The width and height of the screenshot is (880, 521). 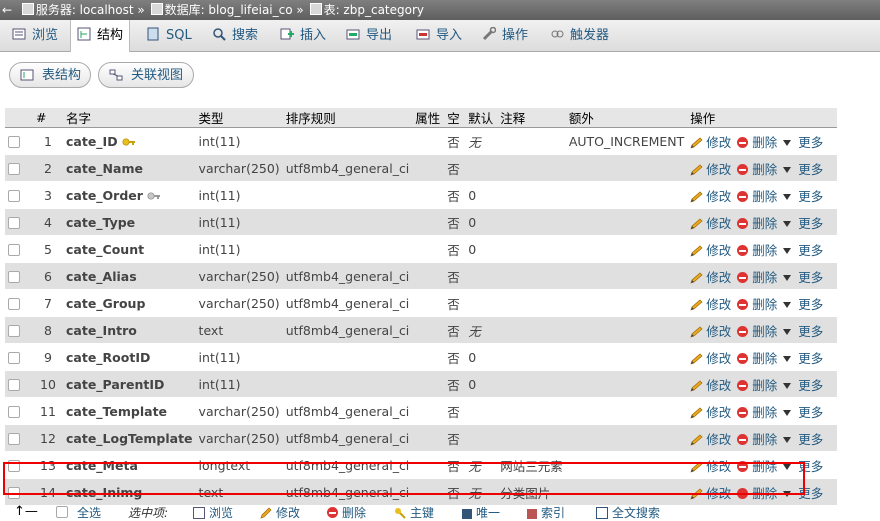 What do you see at coordinates (347, 118) in the screenshot?
I see `col-header-collation: 排序规则` at bounding box center [347, 118].